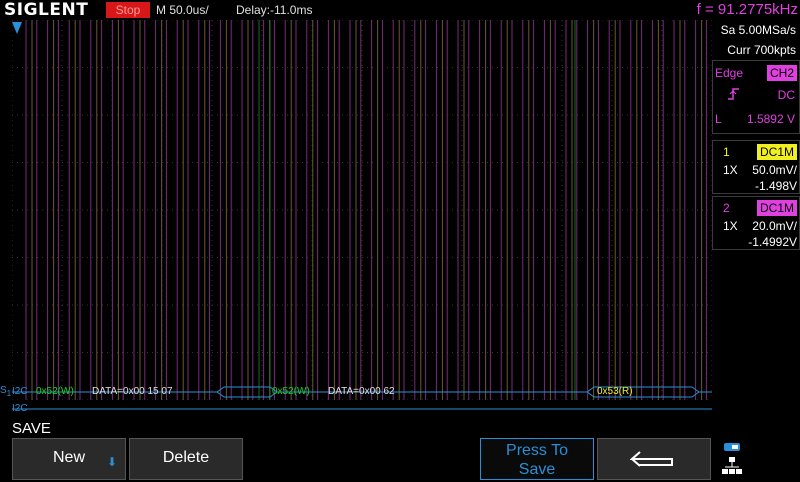 The height and width of the screenshot is (482, 800). Describe the element at coordinates (726, 152) in the screenshot. I see `channel-number: 1` at that location.